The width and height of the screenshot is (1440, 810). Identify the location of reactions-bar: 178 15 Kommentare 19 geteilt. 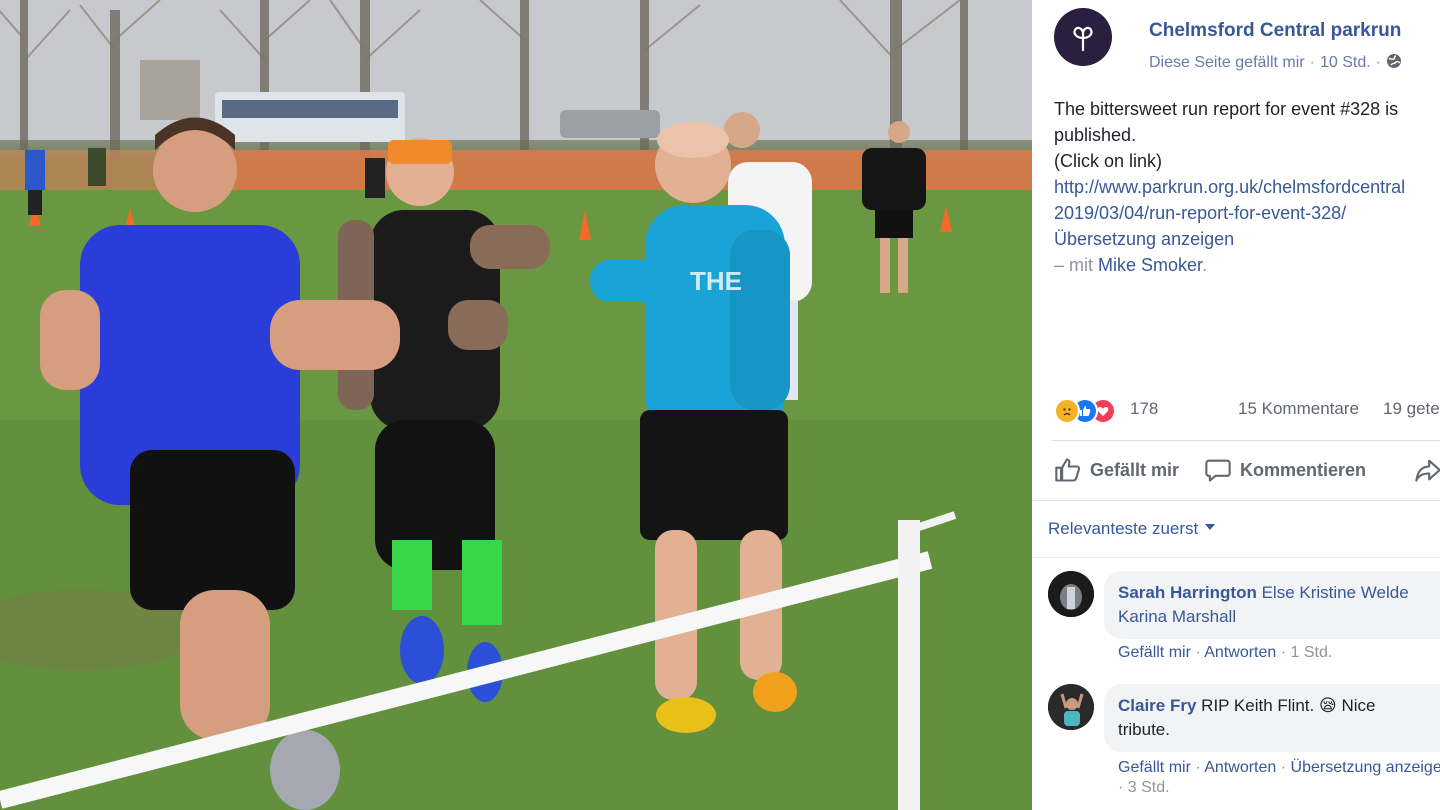
(1247, 410).